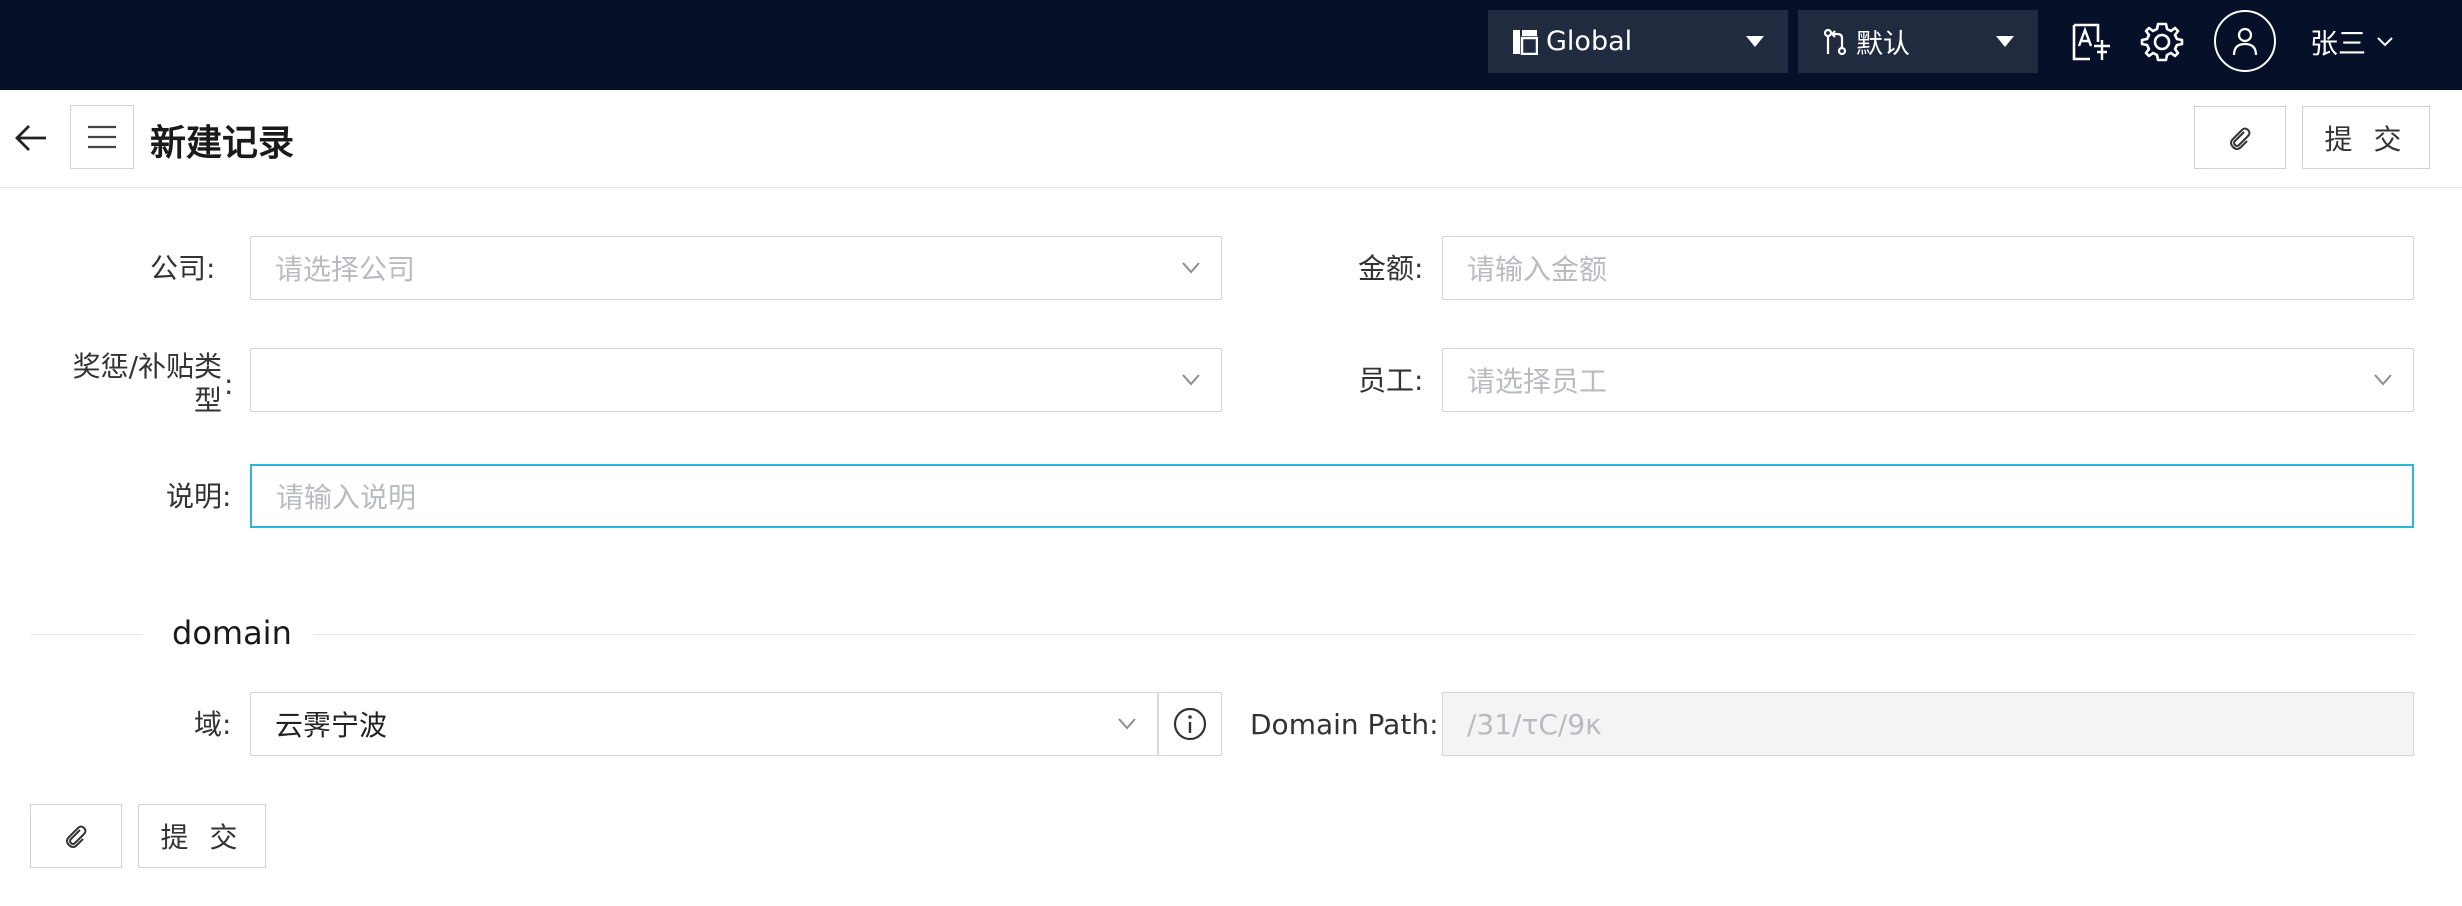 The height and width of the screenshot is (906, 2462). Describe the element at coordinates (1537, 381) in the screenshot. I see `employee-placeholder: 请选择员工` at that location.